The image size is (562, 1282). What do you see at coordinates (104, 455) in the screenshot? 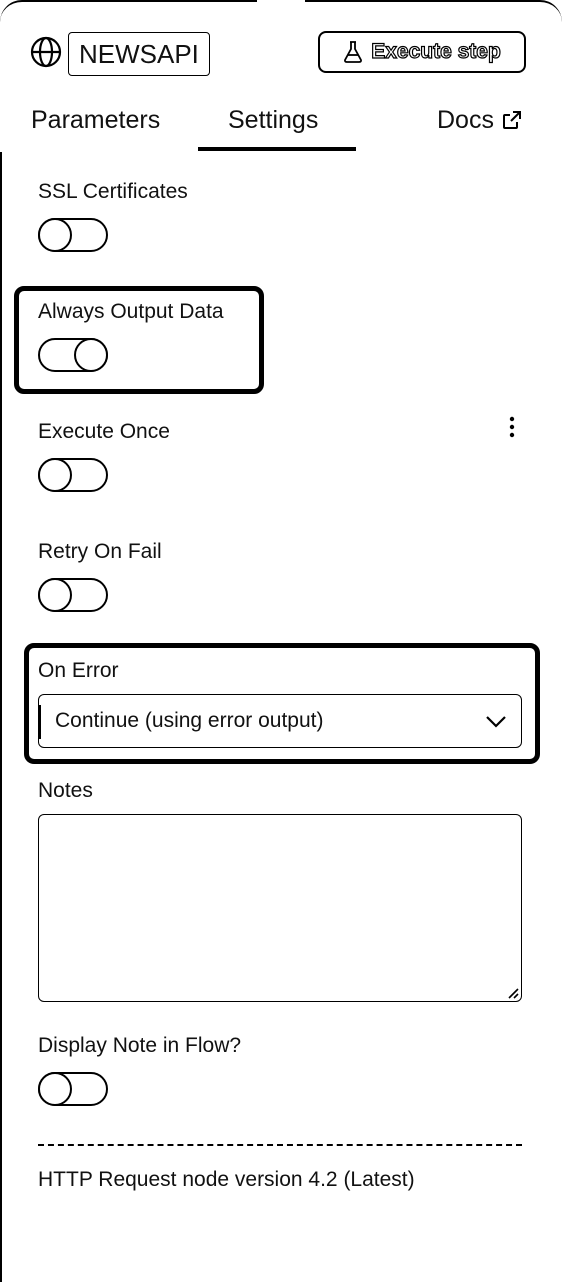
I see `setting-execute-once: Execute Once` at bounding box center [104, 455].